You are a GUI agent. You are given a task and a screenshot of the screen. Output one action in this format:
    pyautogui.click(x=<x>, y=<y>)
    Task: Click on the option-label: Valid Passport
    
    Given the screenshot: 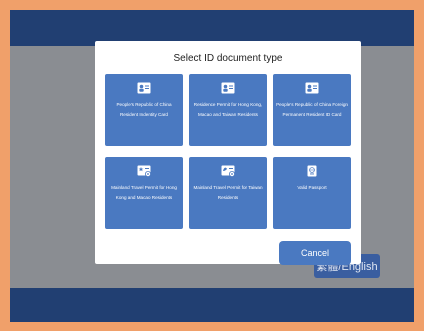 What is the action you would take?
    pyautogui.click(x=312, y=187)
    